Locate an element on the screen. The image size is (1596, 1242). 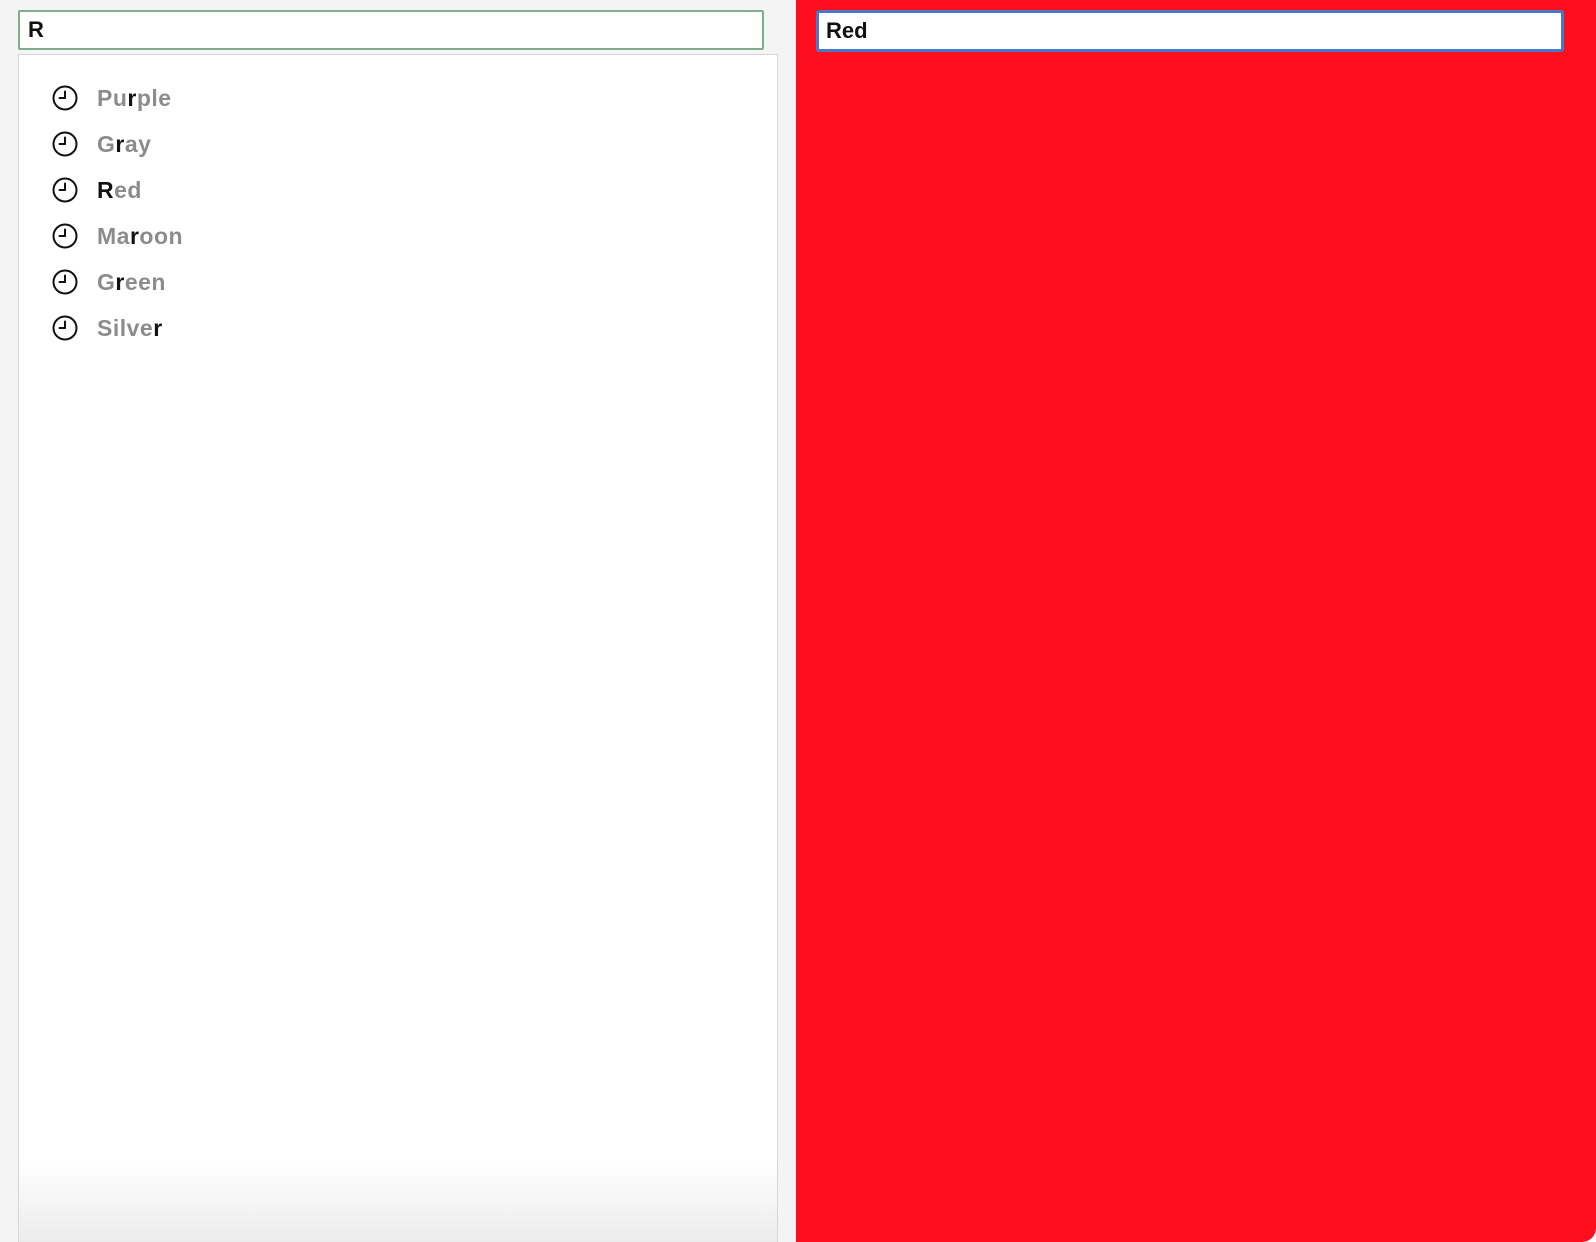
suggestion-text-part: Ma is located at coordinates (113, 235).